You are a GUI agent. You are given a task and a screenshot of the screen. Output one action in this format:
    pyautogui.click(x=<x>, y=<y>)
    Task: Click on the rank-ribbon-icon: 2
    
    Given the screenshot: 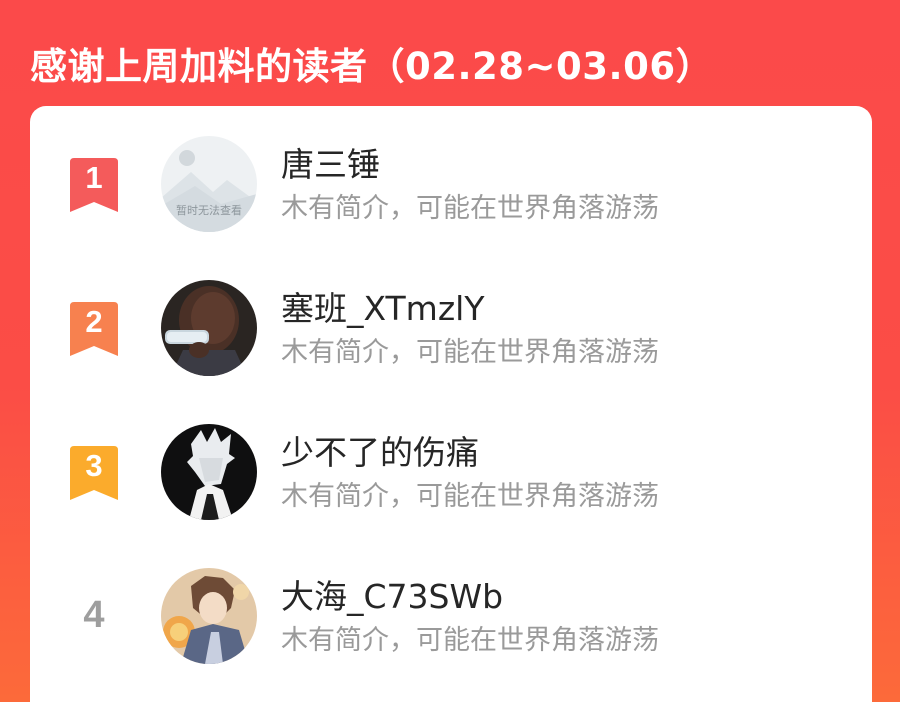 What is the action you would take?
    pyautogui.click(x=94, y=329)
    